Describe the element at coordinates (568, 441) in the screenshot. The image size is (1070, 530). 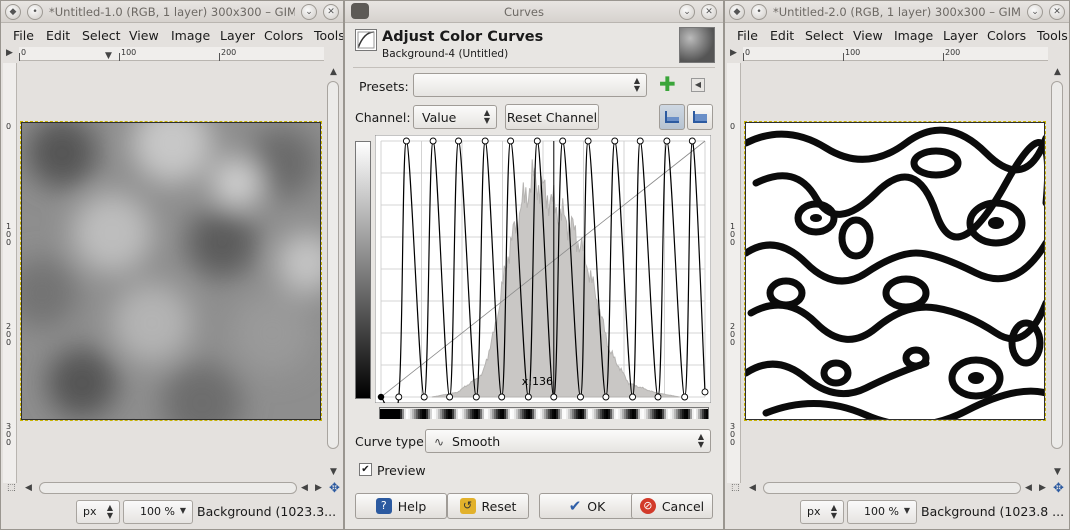
I see `curve-type-select: ∿ Smooth ▲ ▼` at that location.